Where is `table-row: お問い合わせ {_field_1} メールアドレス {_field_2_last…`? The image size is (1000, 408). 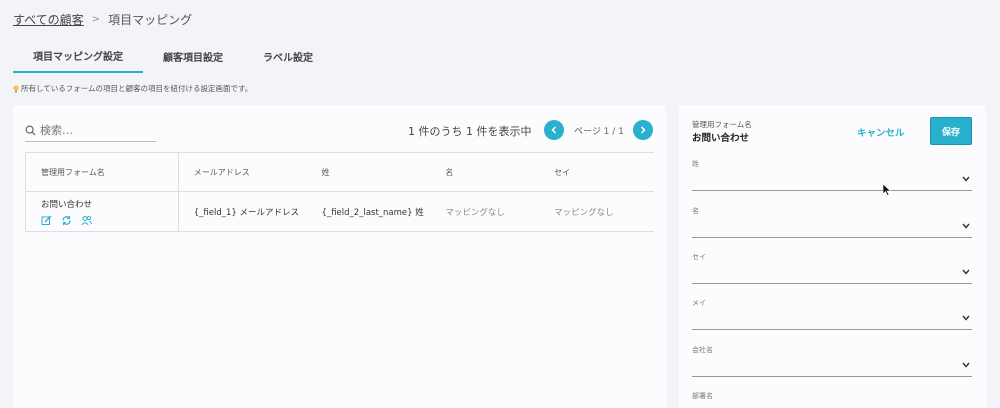 table-row: お問い合わせ {_field_1} メールアドレス {_field_2_last… is located at coordinates (340, 211).